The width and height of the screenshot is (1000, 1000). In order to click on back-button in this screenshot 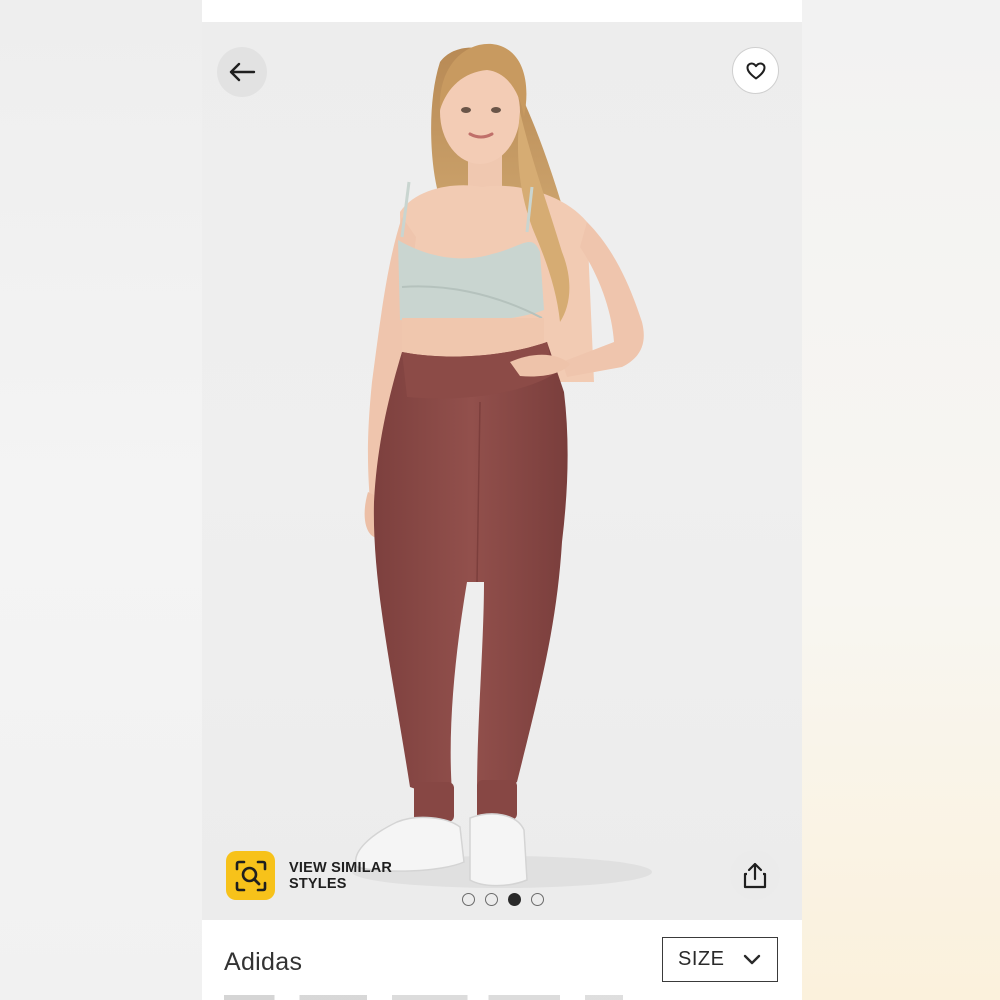, I will do `click(242, 72)`.